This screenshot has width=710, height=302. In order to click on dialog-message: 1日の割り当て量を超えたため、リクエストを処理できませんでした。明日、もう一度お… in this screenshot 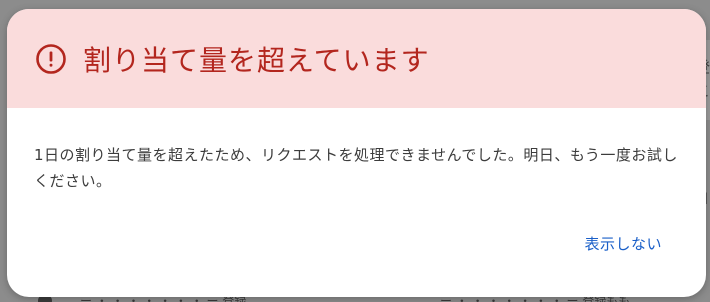, I will do `click(356, 168)`.